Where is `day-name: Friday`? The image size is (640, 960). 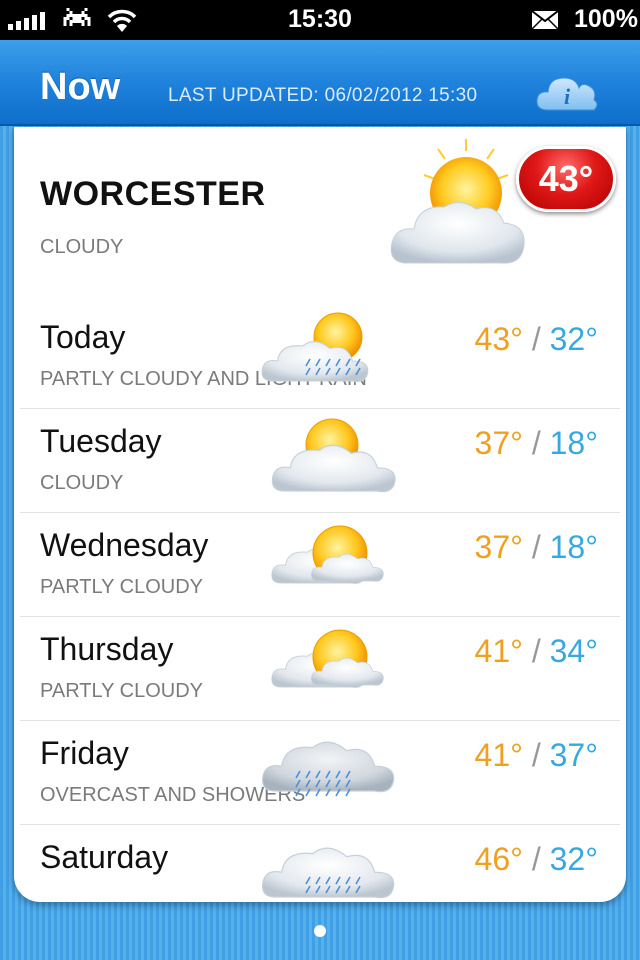
day-name: Friday is located at coordinates (84, 753).